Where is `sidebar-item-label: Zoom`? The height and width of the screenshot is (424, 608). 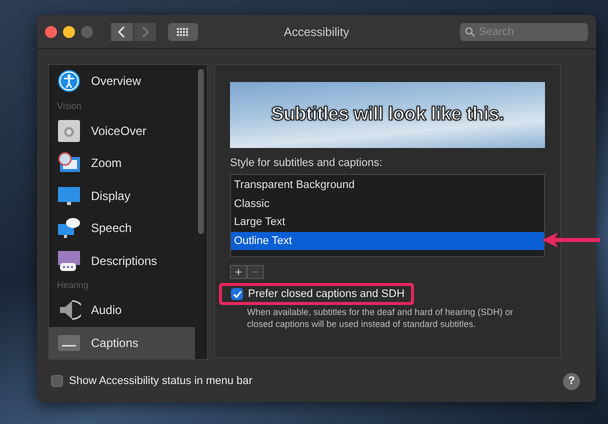
sidebar-item-label: Zoom is located at coordinates (106, 163).